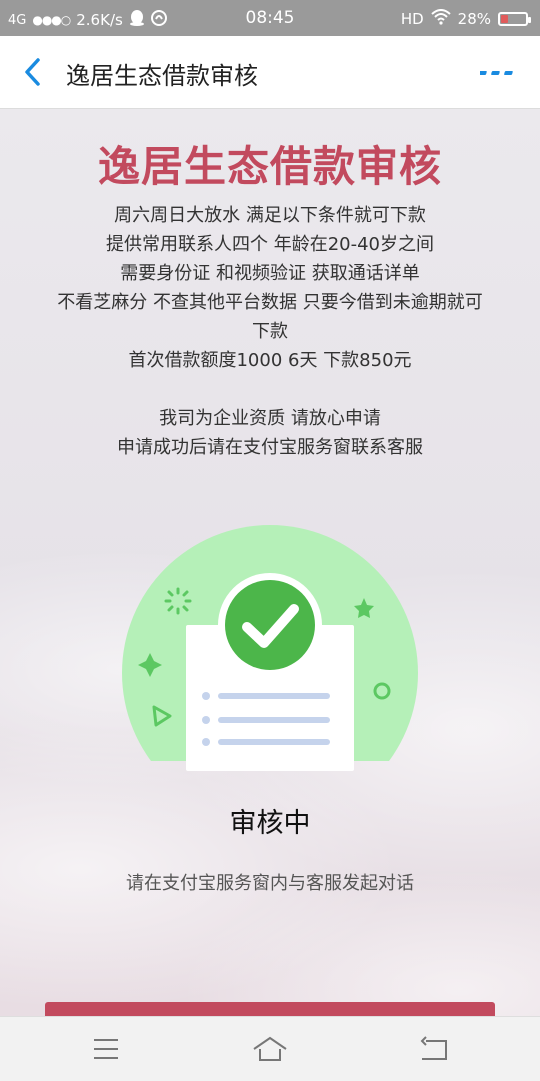  What do you see at coordinates (270, 273) in the screenshot?
I see `description-line: 需要身份证 和视频验证 获取通话详单` at bounding box center [270, 273].